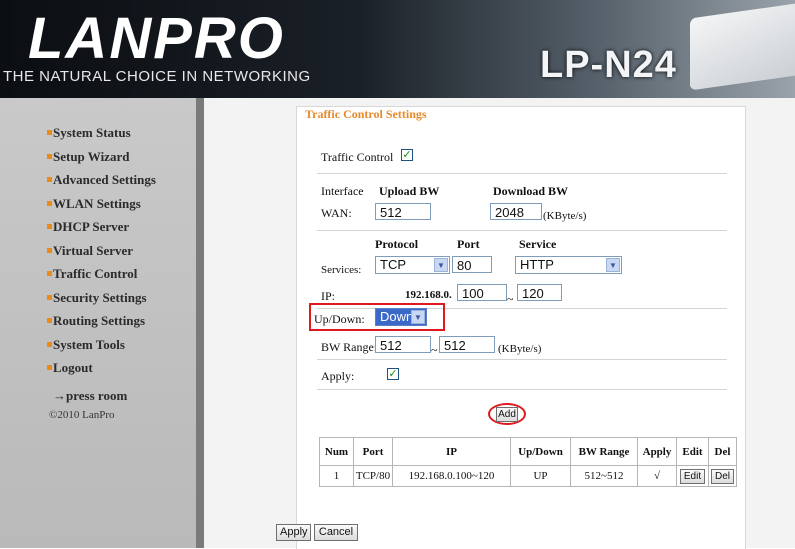 The image size is (795, 549). What do you see at coordinates (104, 396) in the screenshot?
I see `press-room-link: →press room` at bounding box center [104, 396].